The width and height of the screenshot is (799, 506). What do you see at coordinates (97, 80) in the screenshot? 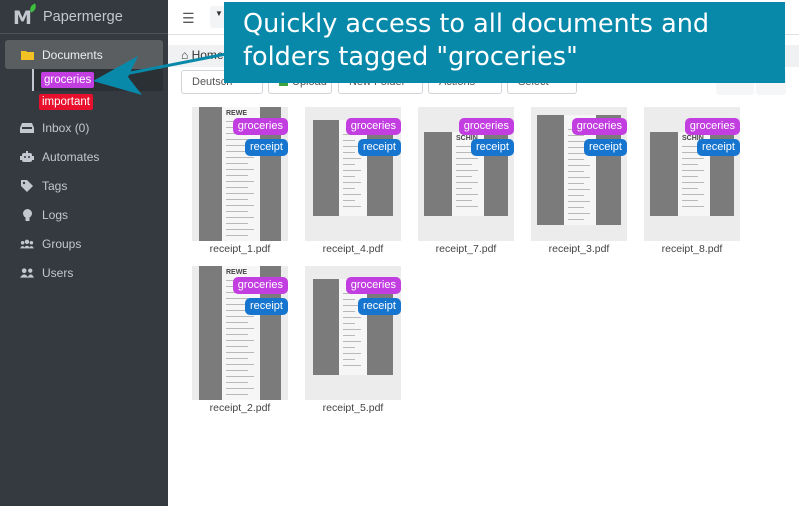
I see `sidebar-tag-groceries: groceries` at bounding box center [97, 80].